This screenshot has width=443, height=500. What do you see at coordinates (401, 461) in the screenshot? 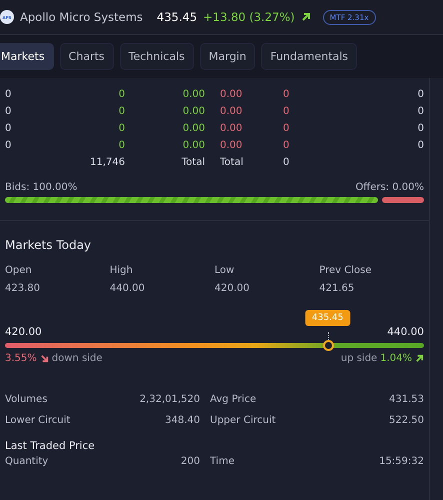
I see `detail-value: 15:59:32` at bounding box center [401, 461].